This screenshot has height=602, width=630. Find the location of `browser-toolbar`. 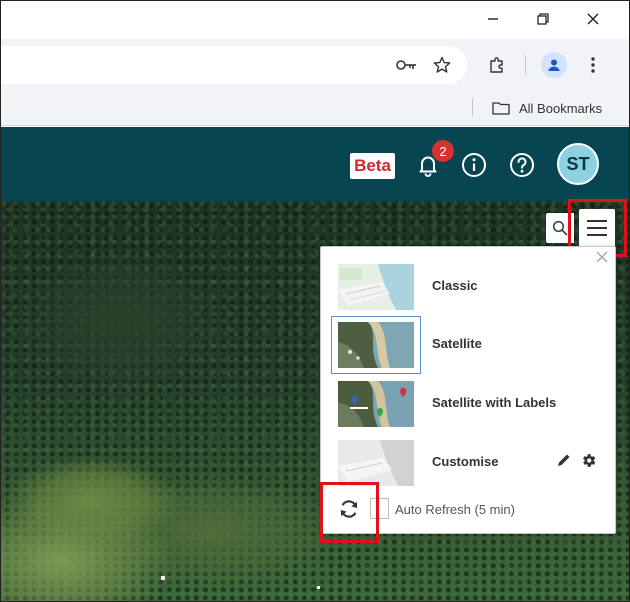

browser-toolbar is located at coordinates (315, 65).